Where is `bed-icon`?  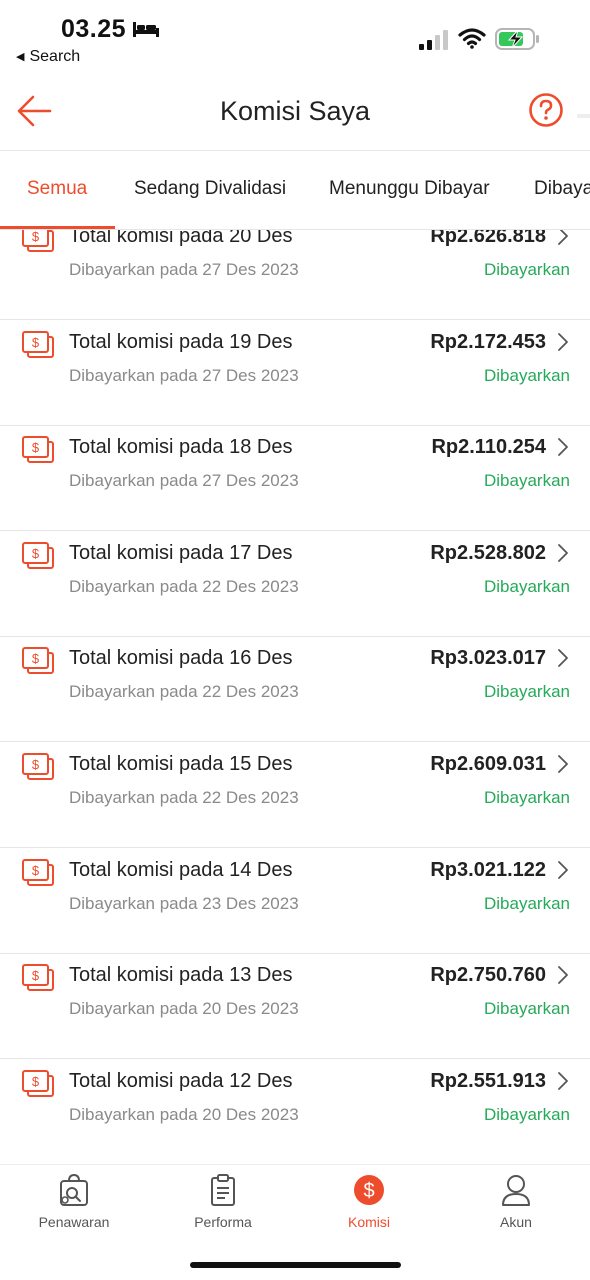 bed-icon is located at coordinates (146, 29).